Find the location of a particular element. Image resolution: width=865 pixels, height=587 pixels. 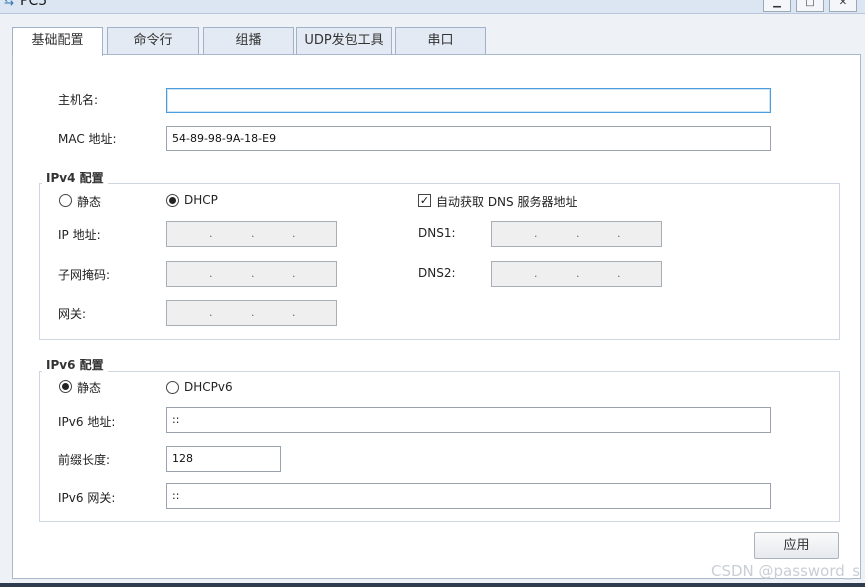

ipv6-static-radio is located at coordinates (65, 386).